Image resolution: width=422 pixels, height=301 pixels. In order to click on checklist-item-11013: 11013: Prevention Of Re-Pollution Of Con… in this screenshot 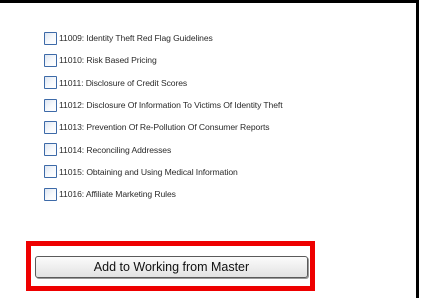, I will do `click(163, 127)`.